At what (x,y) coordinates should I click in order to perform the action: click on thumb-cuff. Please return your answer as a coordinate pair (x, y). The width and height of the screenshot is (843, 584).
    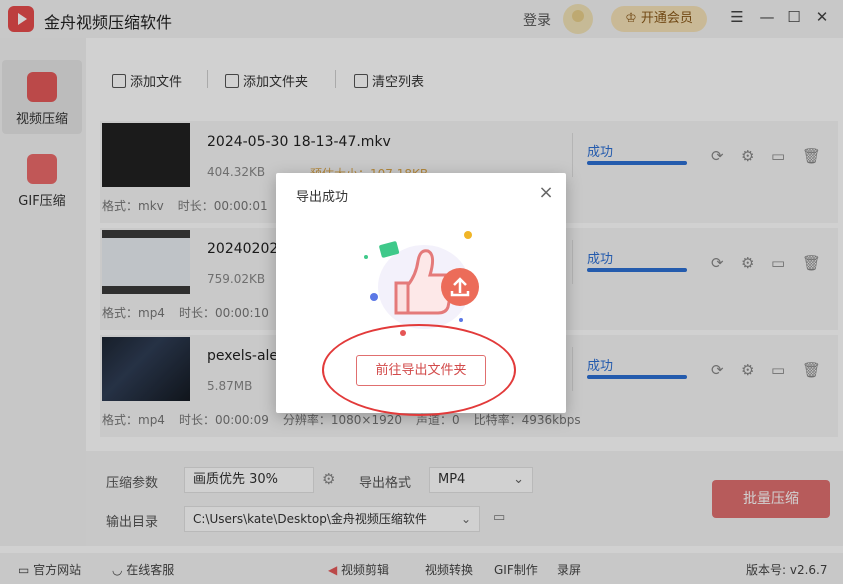
    Looking at the image, I should click on (402, 298).